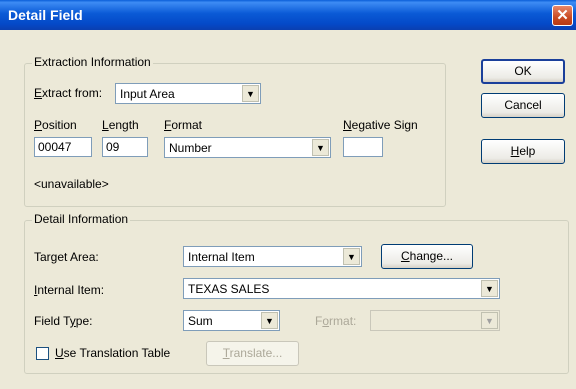  What do you see at coordinates (229, 289) in the screenshot?
I see `internal-item-value: TEXAS SALES` at bounding box center [229, 289].